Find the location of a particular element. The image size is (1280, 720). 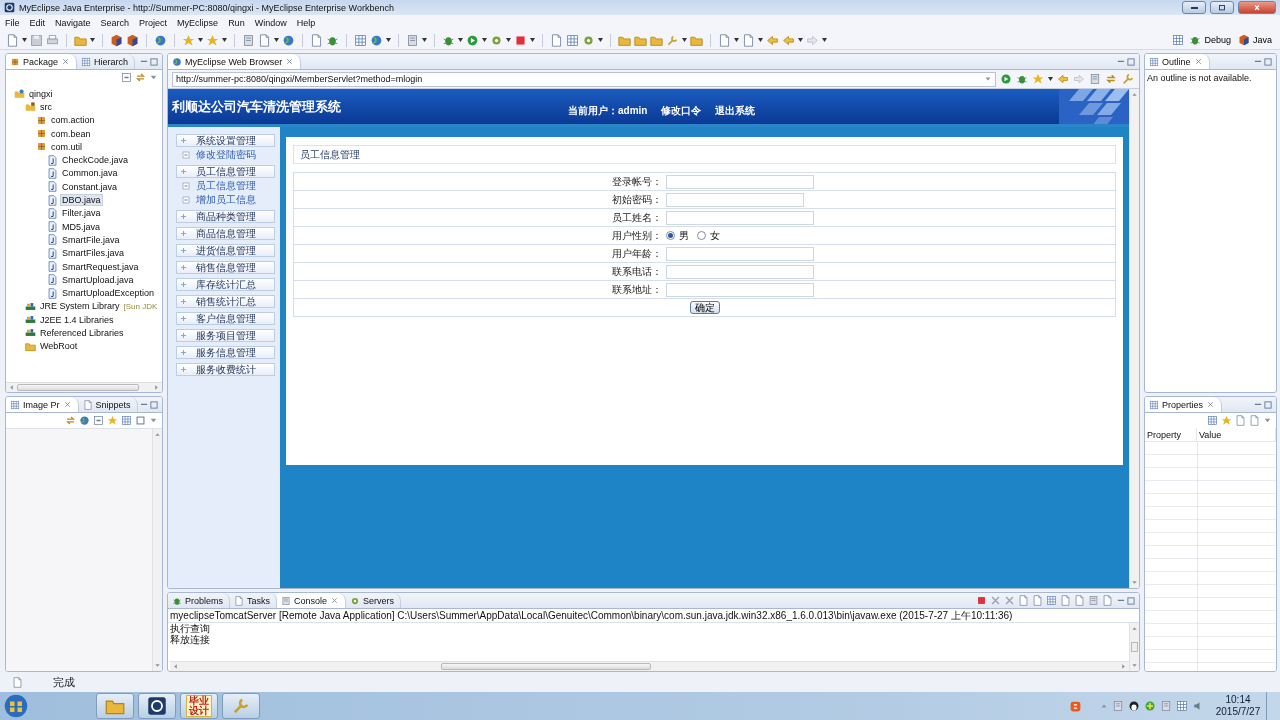

input-method-icon is located at coordinates (1075, 706).